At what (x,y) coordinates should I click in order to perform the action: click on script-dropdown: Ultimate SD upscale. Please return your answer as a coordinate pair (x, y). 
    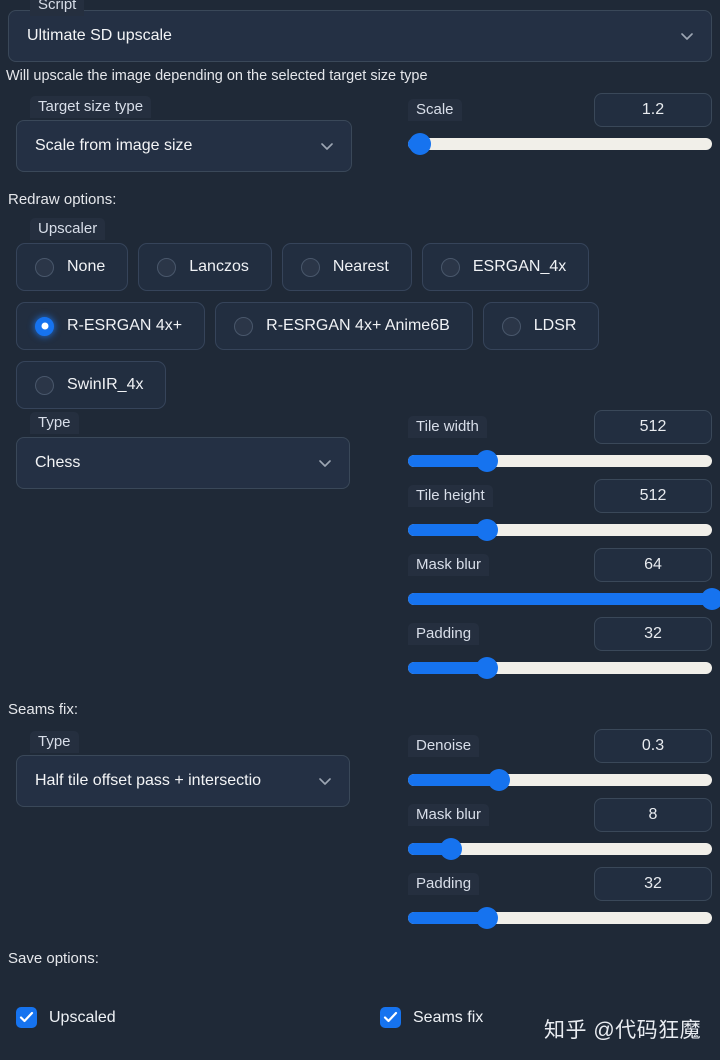
    Looking at the image, I should click on (360, 36).